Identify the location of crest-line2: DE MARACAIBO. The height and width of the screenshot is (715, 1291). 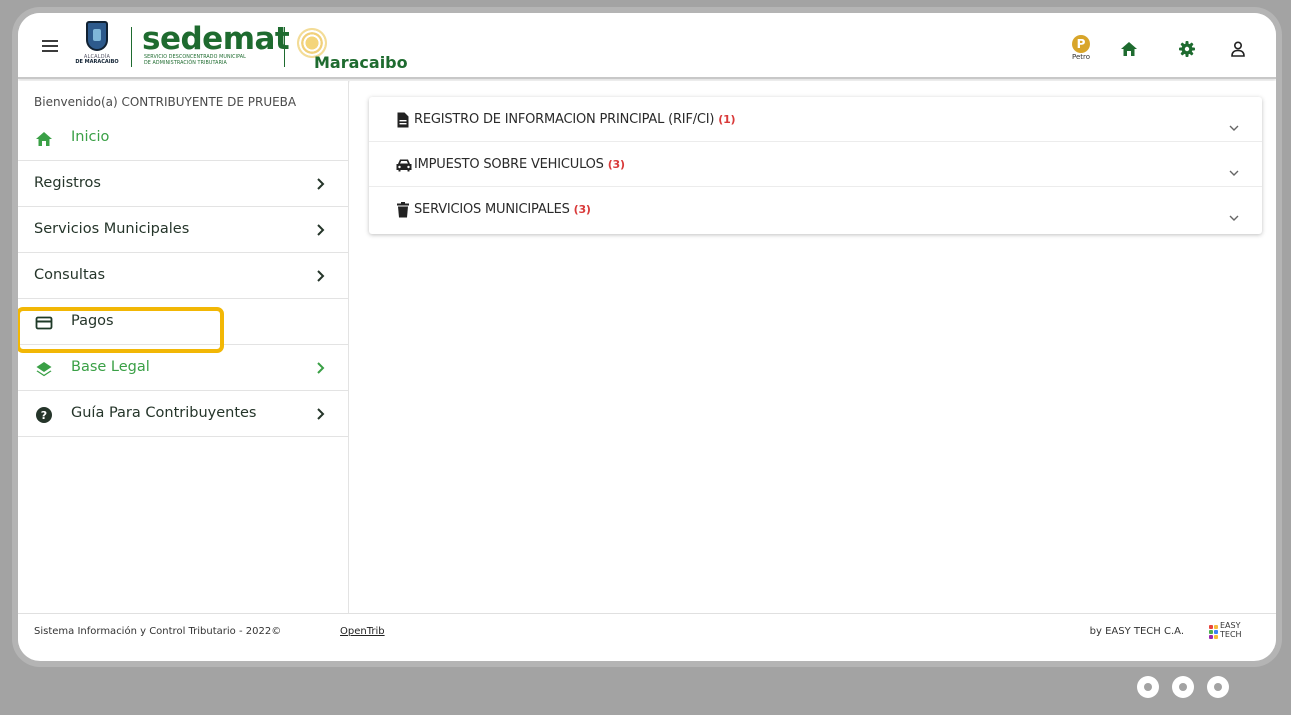
(97, 62).